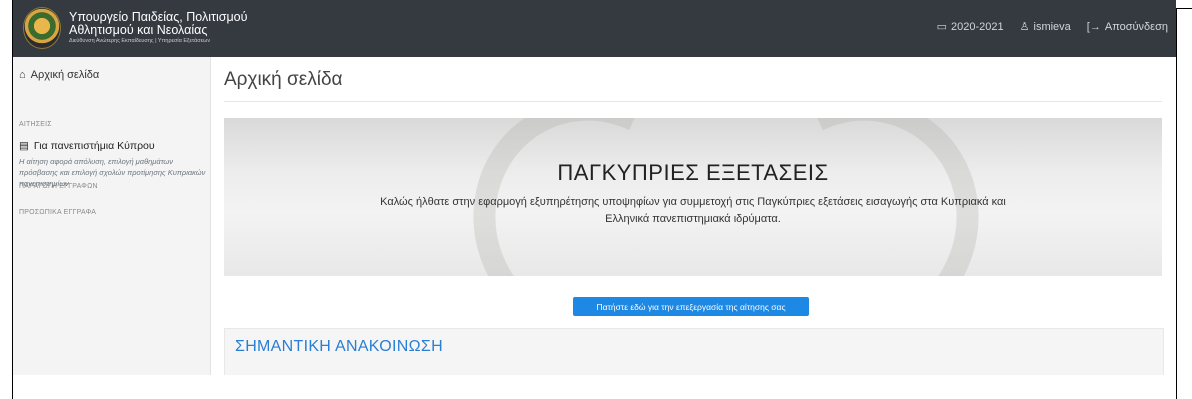 Image resolution: width=1192 pixels, height=399 pixels. Describe the element at coordinates (942, 27) in the screenshot. I see `calendar-icon: ▭` at that location.